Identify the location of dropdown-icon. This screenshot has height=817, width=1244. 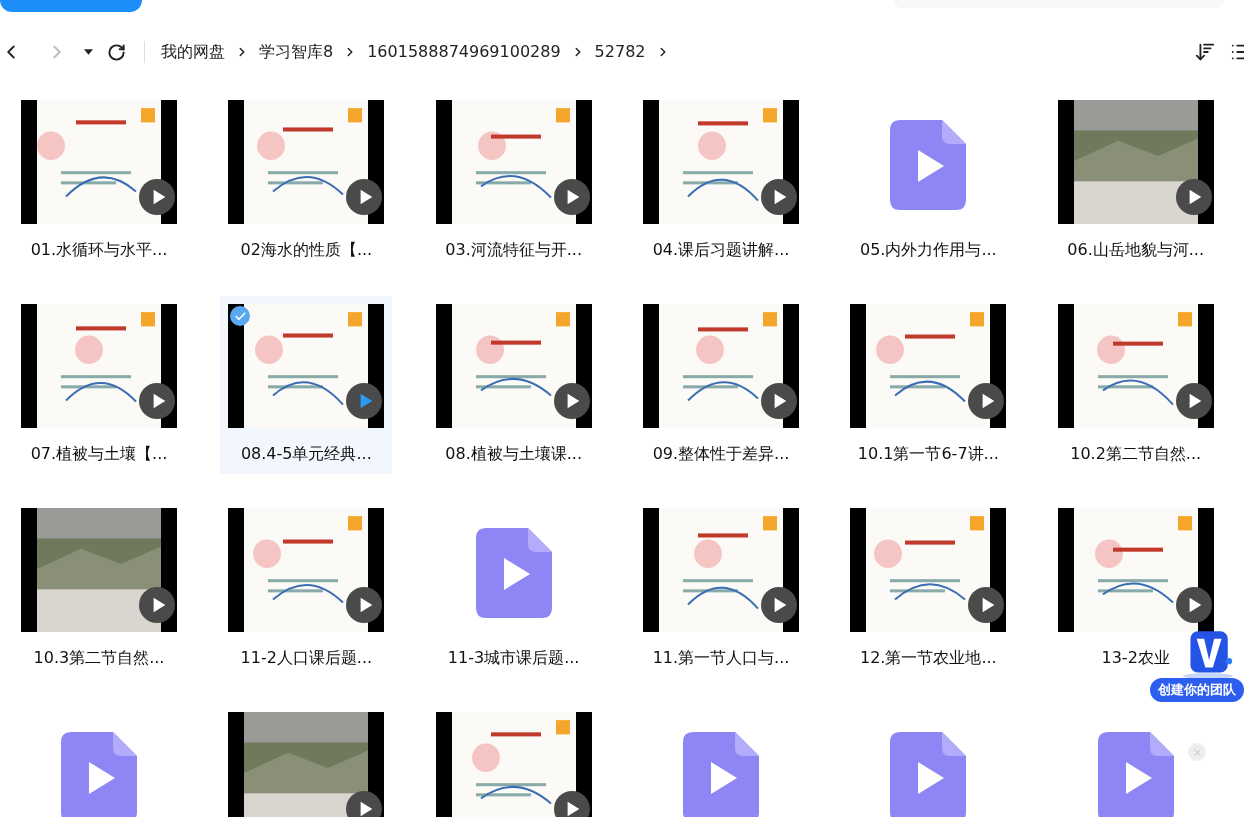
(88, 52).